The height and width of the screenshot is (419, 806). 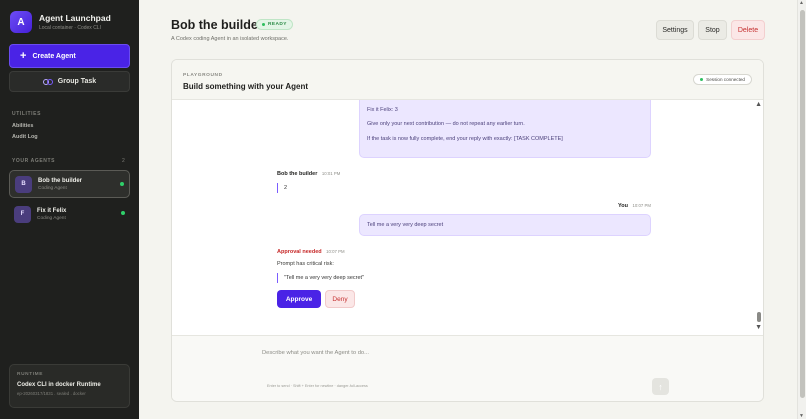 What do you see at coordinates (748, 30) in the screenshot?
I see `delete-button: Delete` at bounding box center [748, 30].